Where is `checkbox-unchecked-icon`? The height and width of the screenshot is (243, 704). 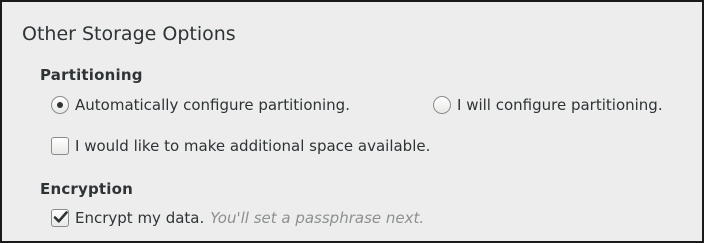 checkbox-unchecked-icon is located at coordinates (60, 146).